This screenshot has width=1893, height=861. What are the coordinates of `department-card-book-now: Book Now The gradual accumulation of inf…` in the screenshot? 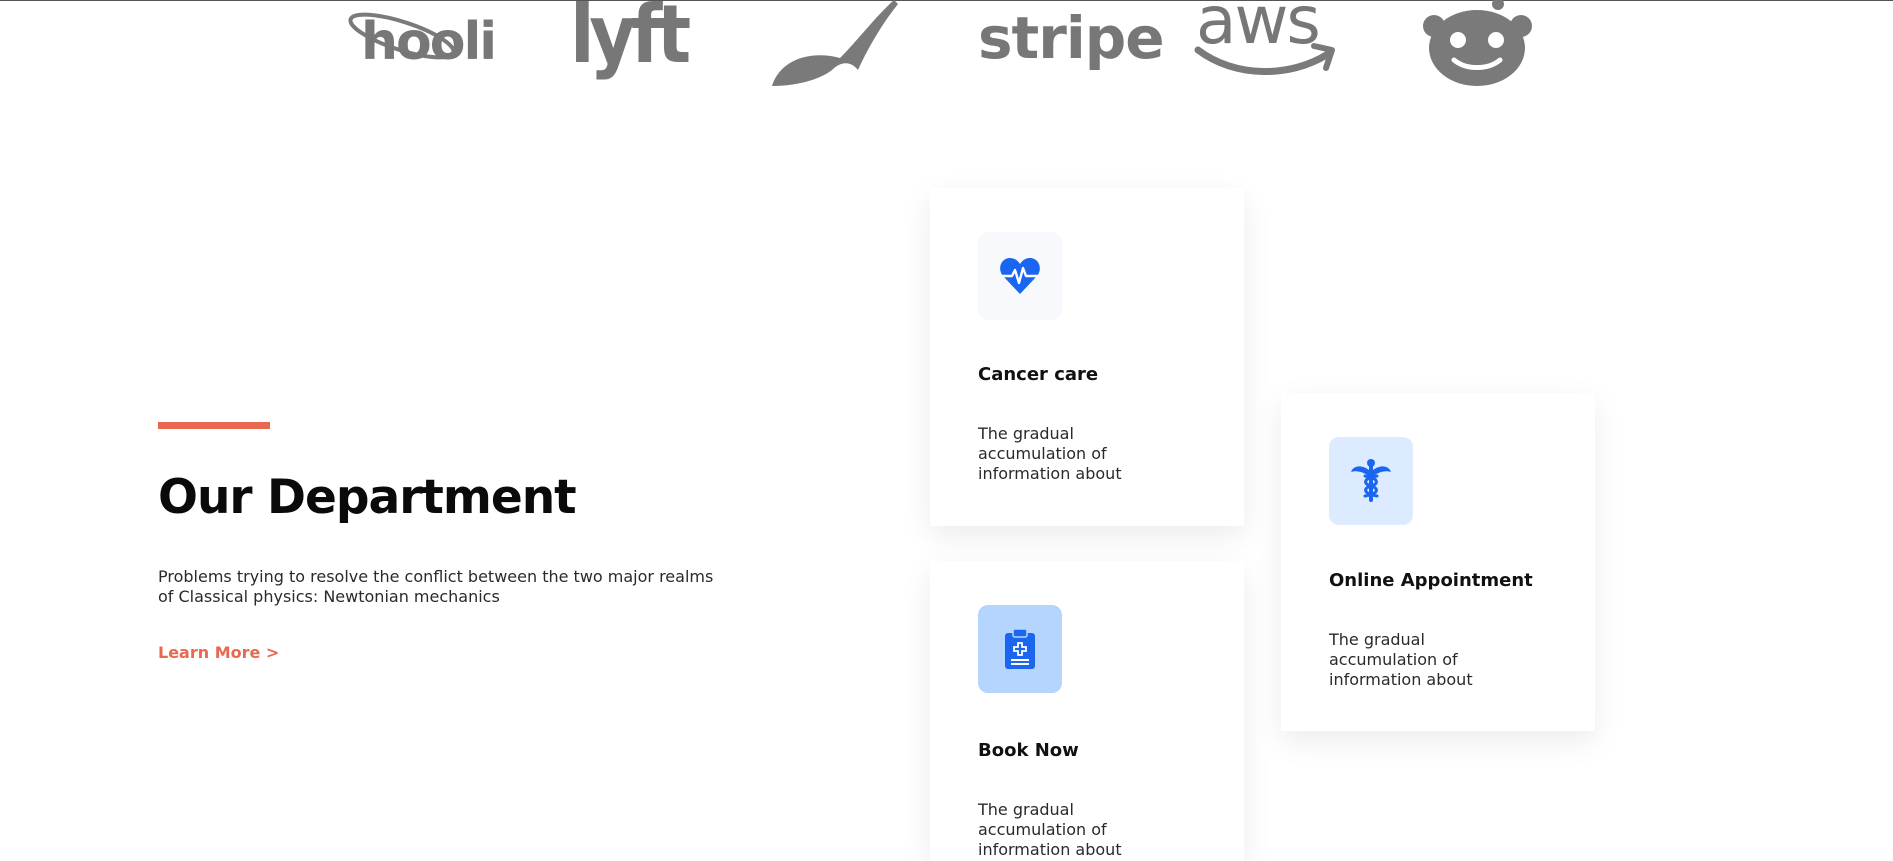 It's located at (1087, 711).